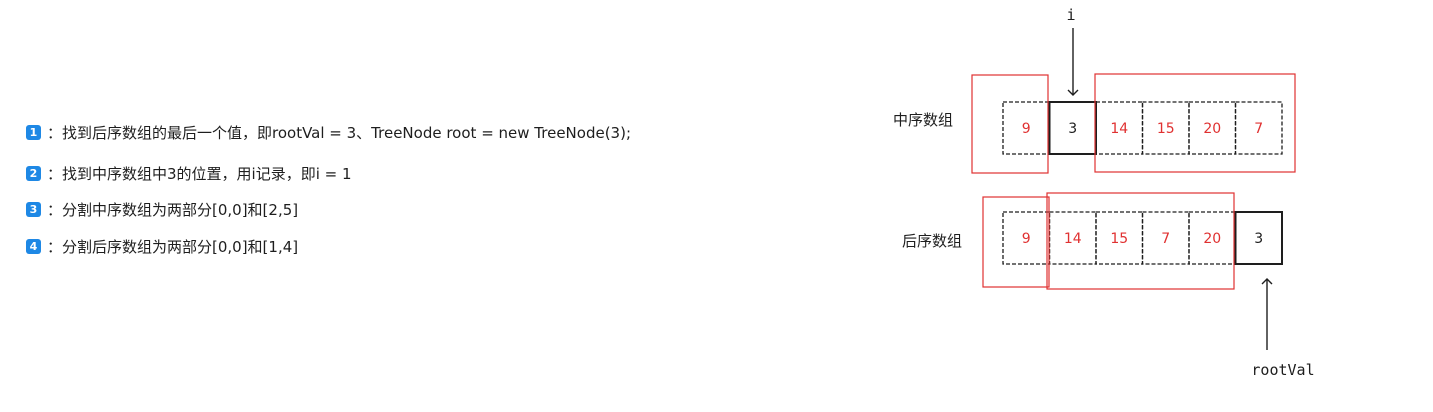 This screenshot has height=412, width=1433. I want to click on postorder-cell-value: 3, so click(1258, 239).